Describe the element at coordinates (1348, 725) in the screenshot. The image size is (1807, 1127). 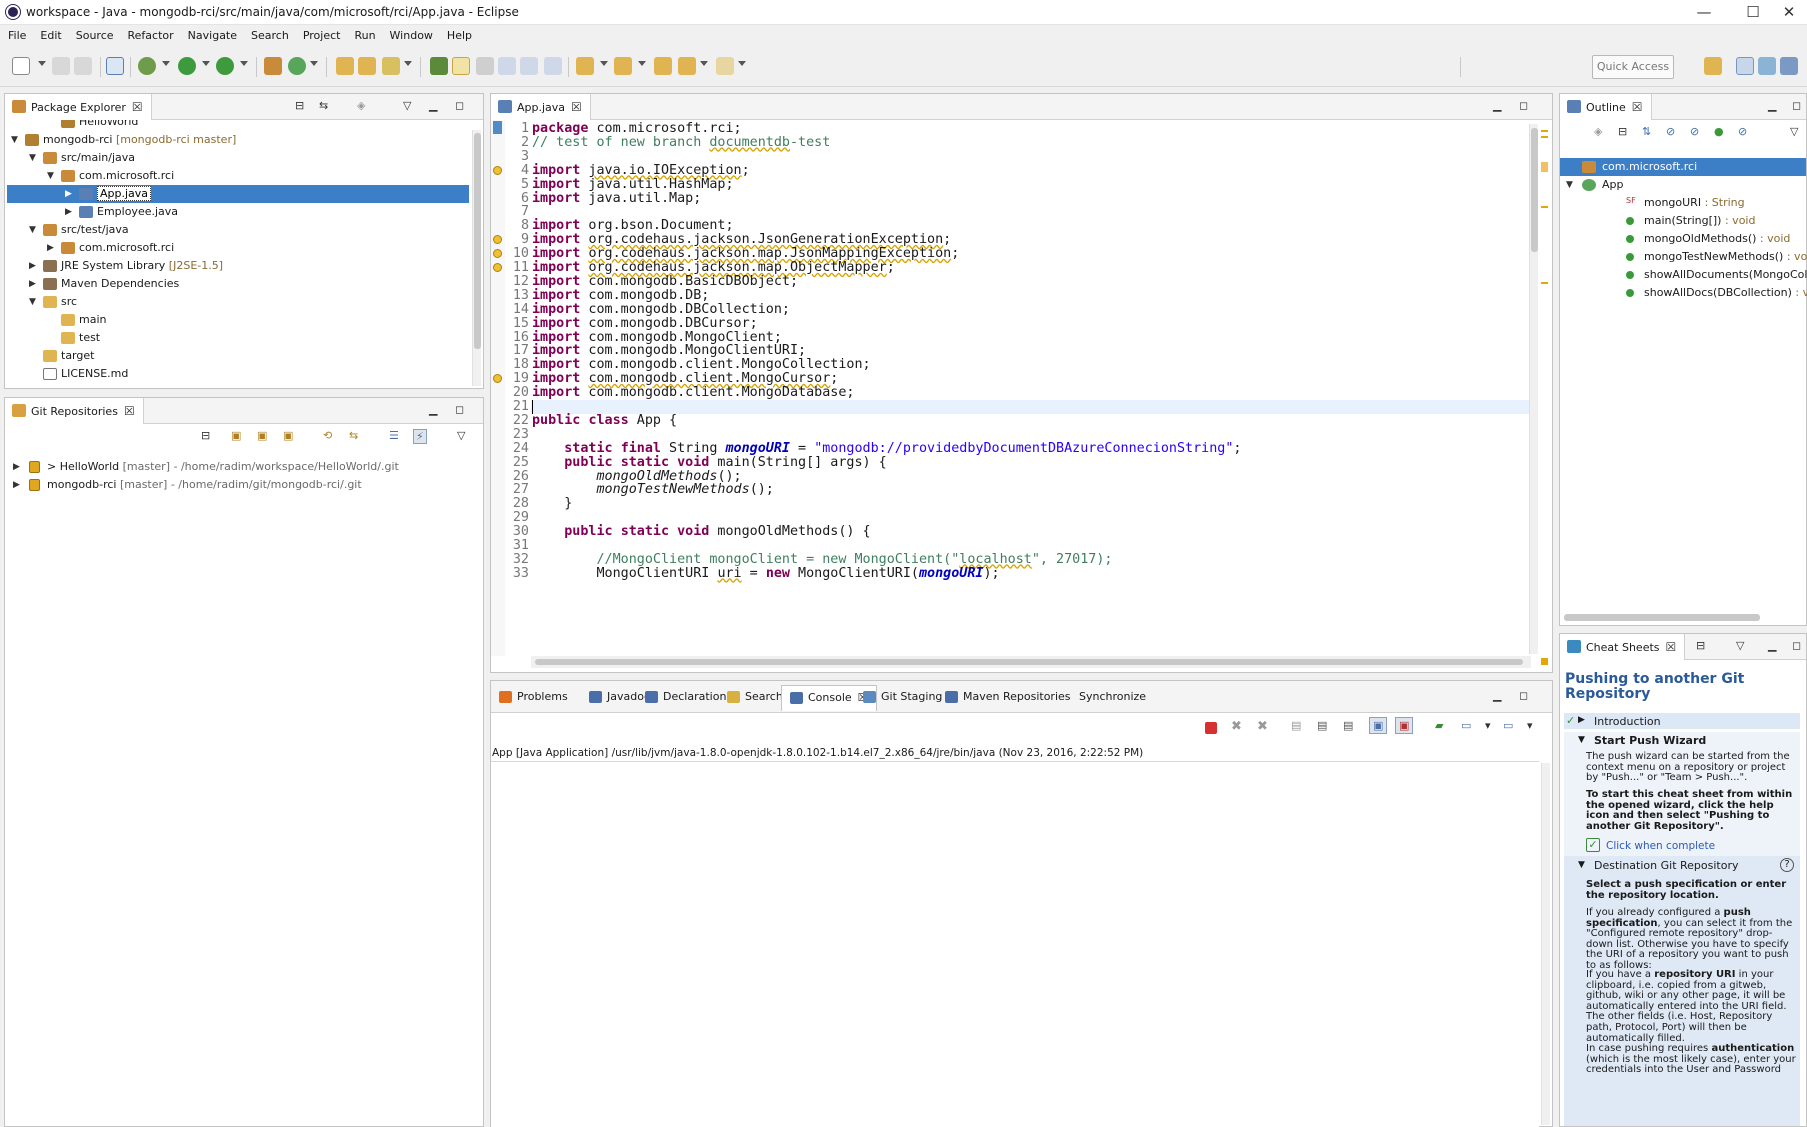
I see `word-wrap-icon: ▤` at that location.